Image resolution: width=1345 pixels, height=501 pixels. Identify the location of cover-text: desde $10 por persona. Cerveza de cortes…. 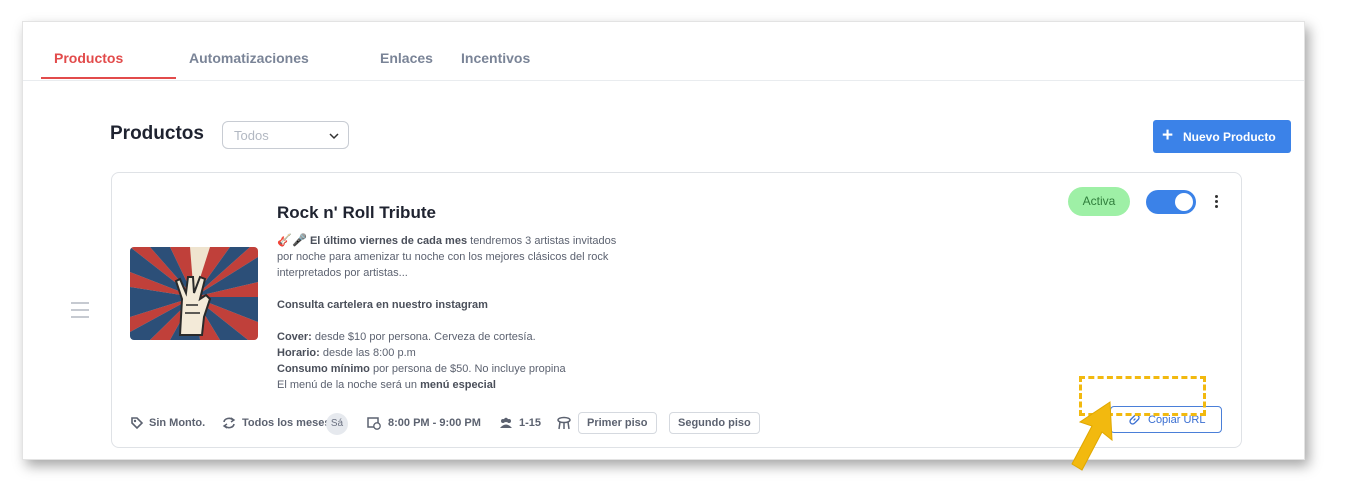
(423, 337).